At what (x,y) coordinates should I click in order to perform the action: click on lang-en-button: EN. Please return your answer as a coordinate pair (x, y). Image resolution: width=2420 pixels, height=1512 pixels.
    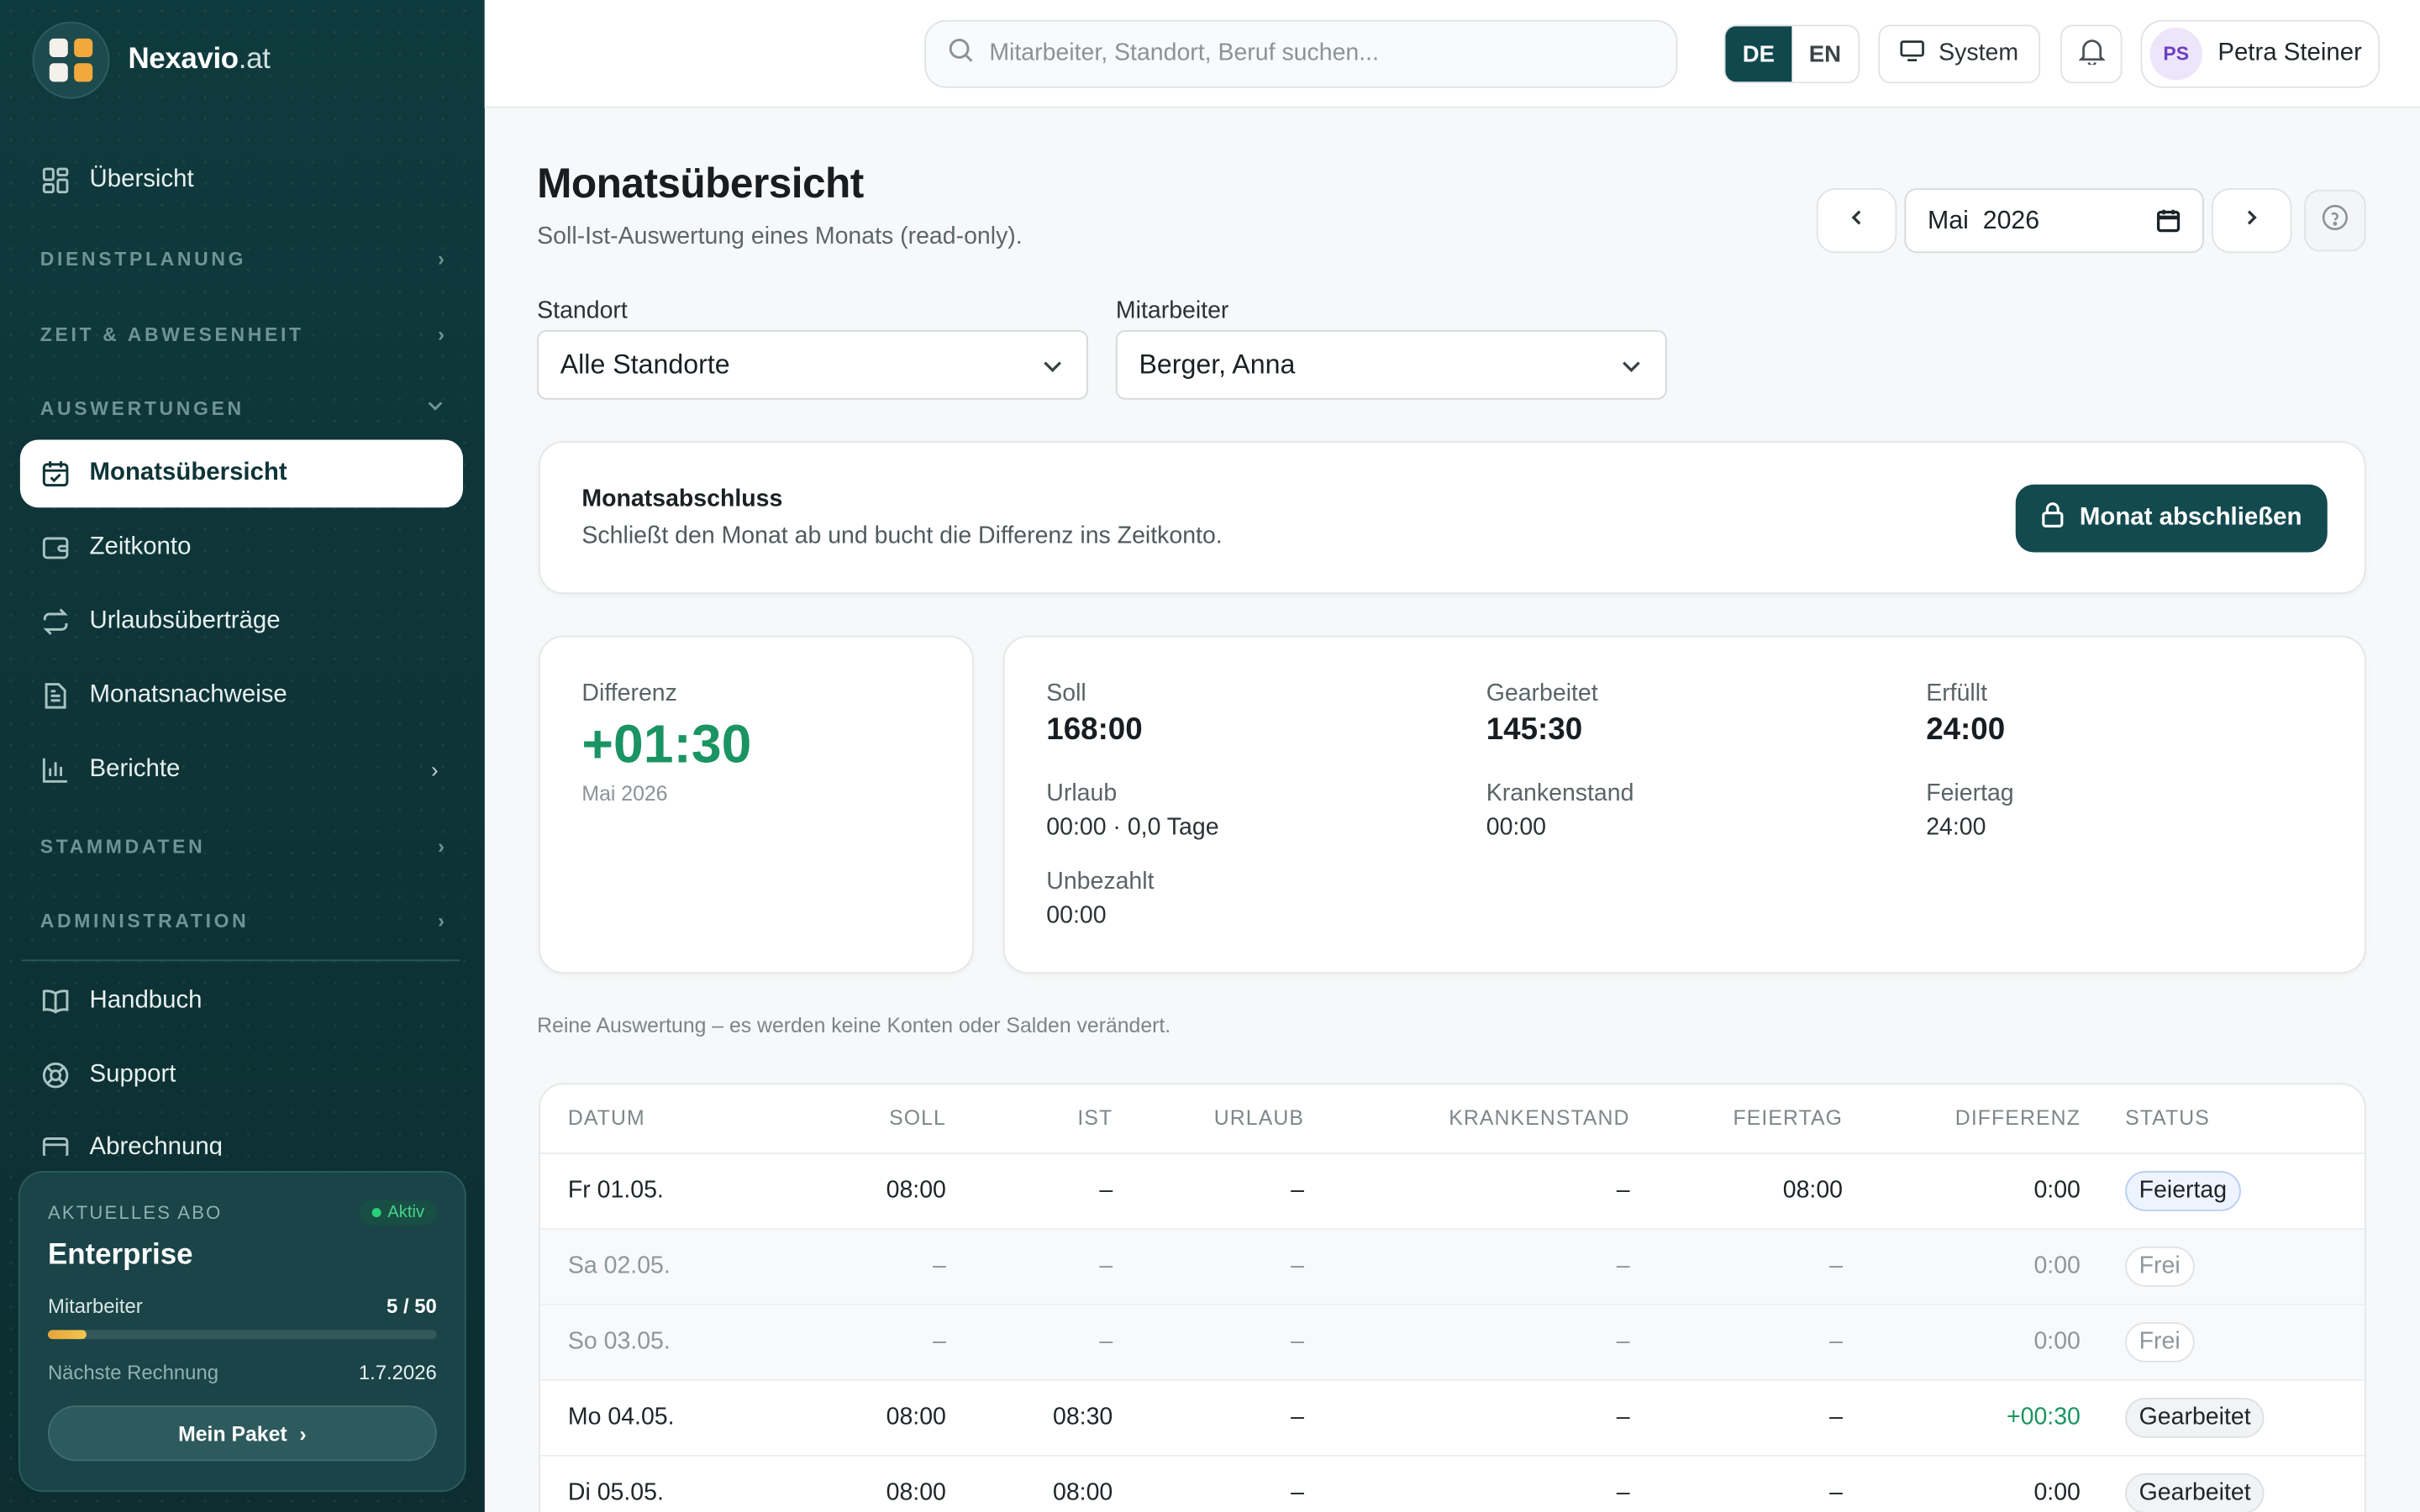
    Looking at the image, I should click on (1824, 53).